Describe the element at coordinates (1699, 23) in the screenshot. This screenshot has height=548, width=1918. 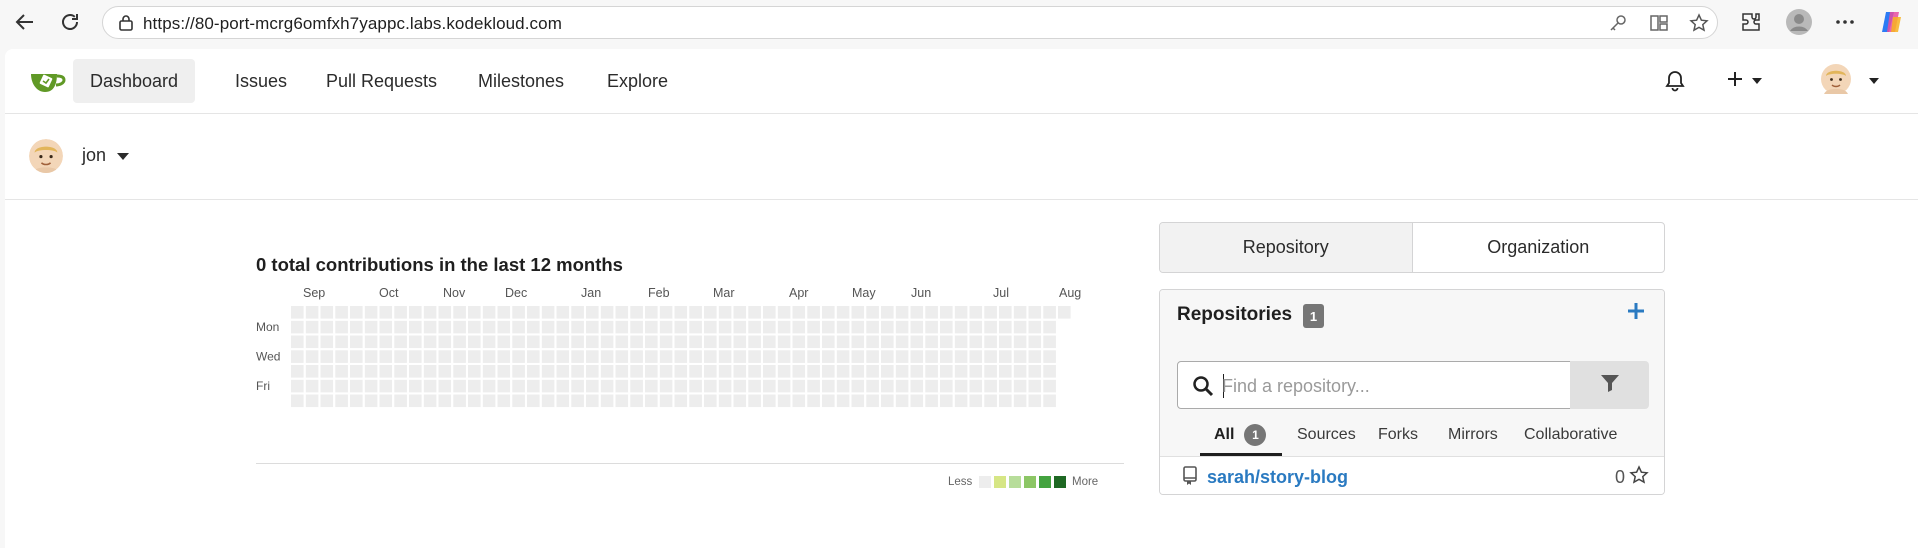
I see `favorite-star-icon` at that location.